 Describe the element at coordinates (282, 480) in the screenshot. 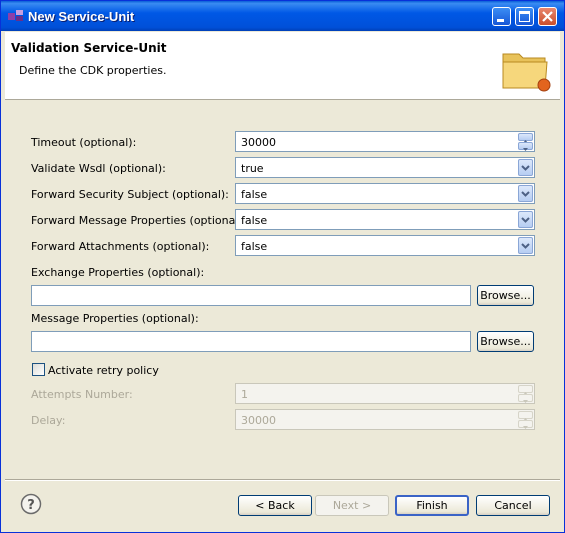

I see `footer-separator` at that location.